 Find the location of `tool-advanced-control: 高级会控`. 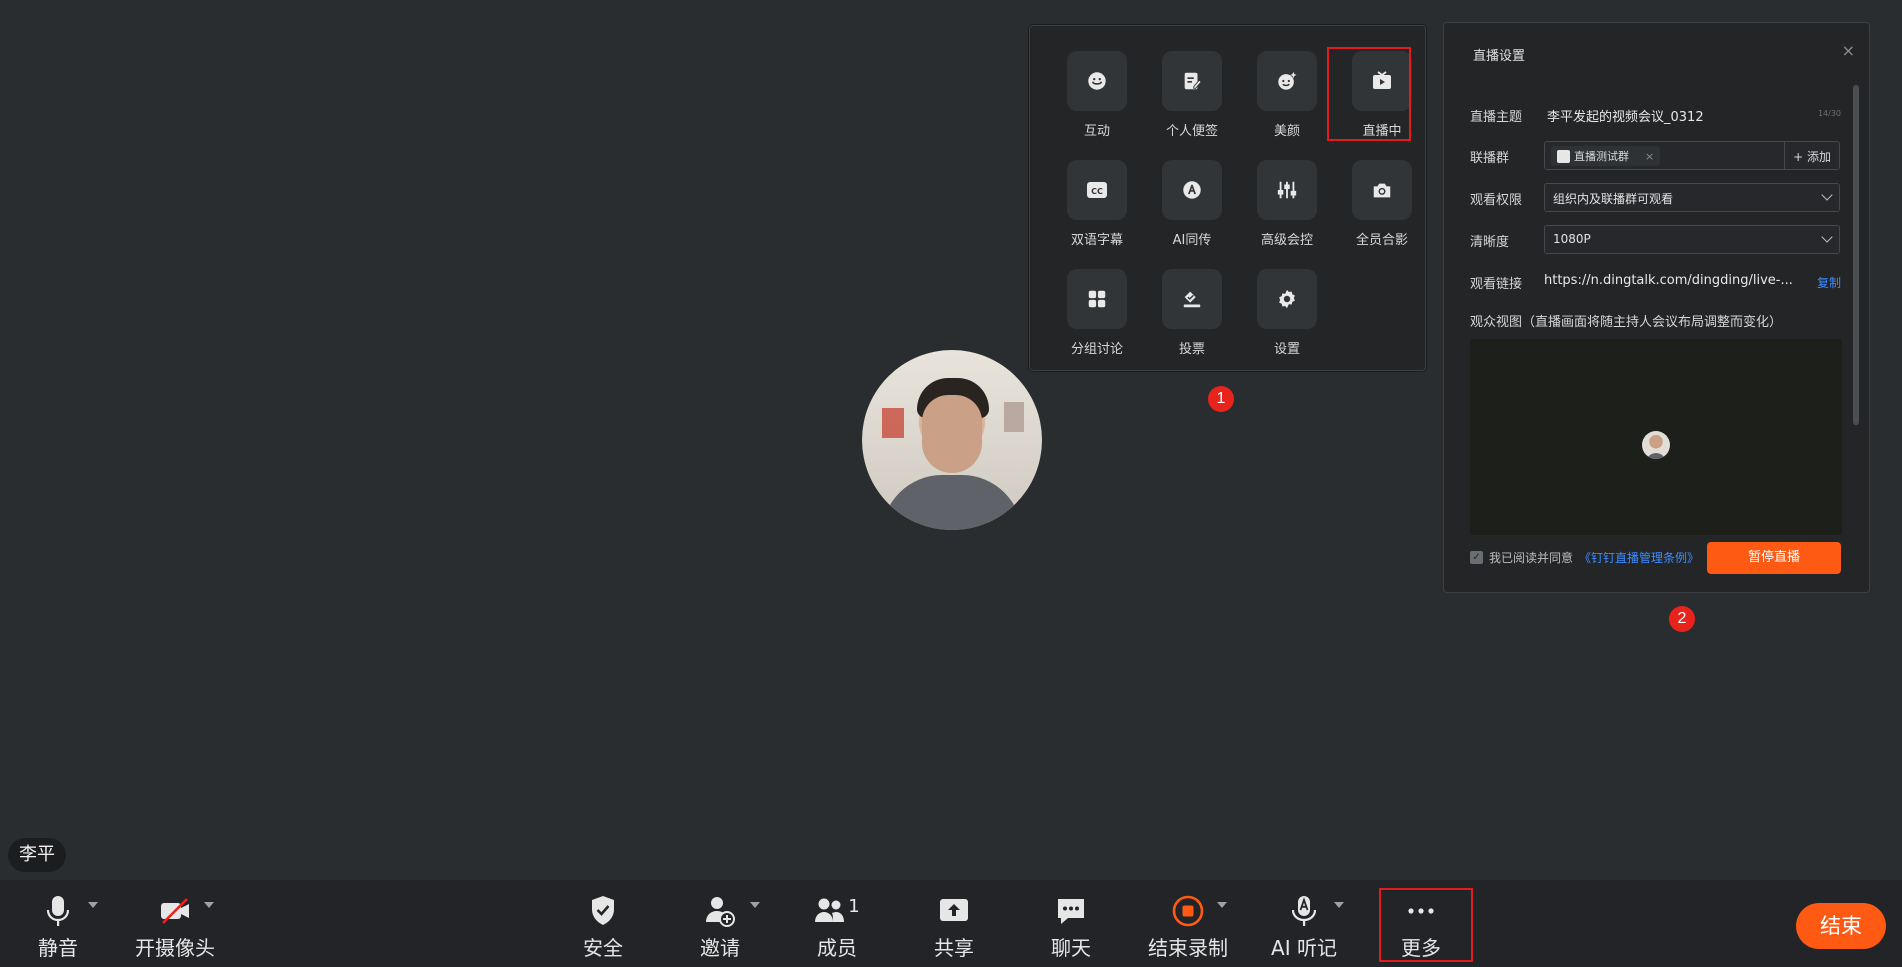

tool-advanced-control: 高级会控 is located at coordinates (1287, 206).